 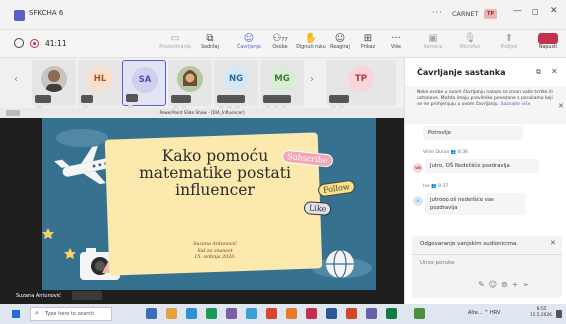 What do you see at coordinates (312, 79) in the screenshot?
I see `strip-next-arrow: ›` at bounding box center [312, 79].